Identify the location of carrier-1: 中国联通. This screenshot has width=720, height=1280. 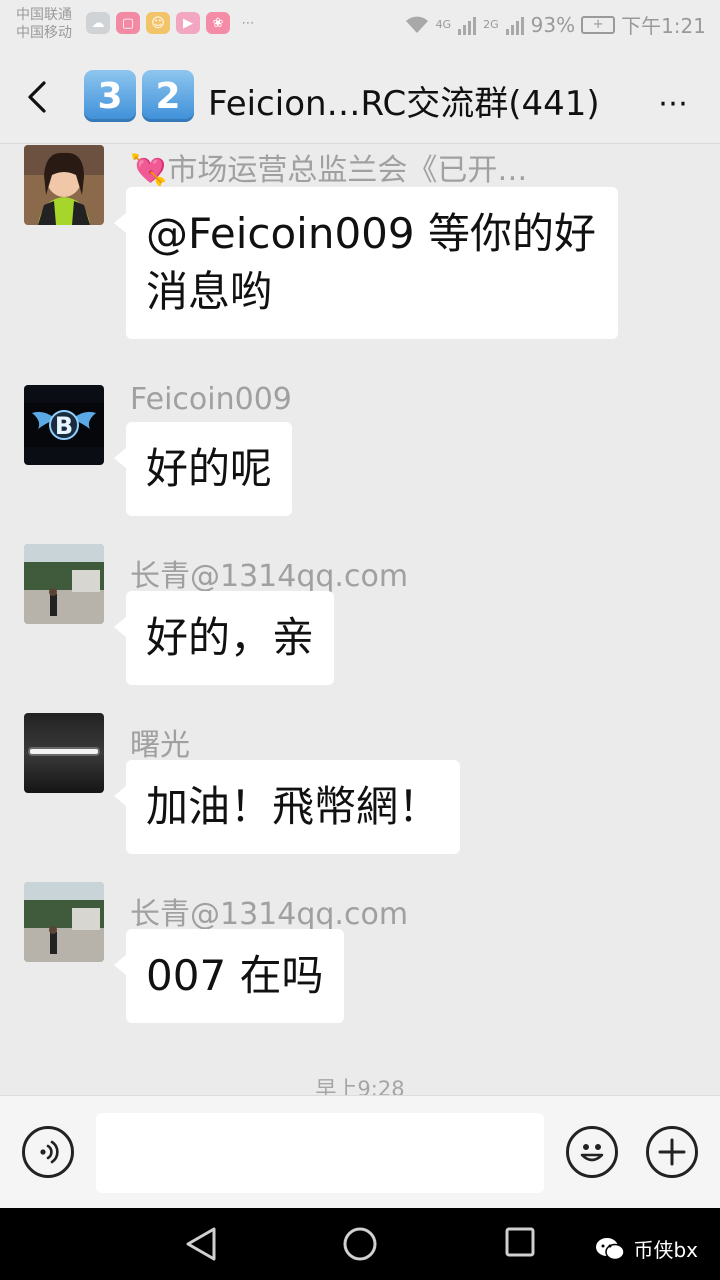
(44, 15).